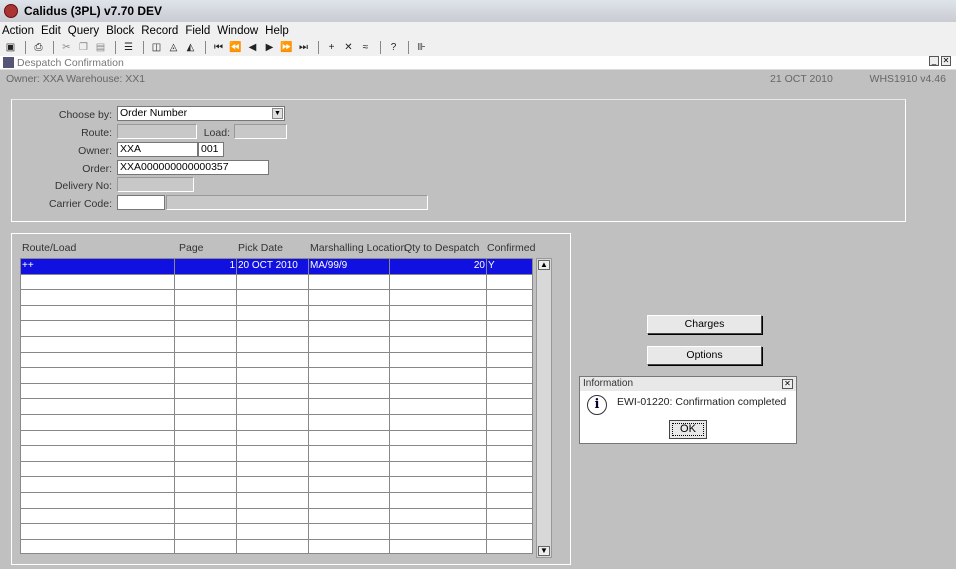  What do you see at coordinates (128, 48) in the screenshot?
I see `list-icon: ☰` at bounding box center [128, 48].